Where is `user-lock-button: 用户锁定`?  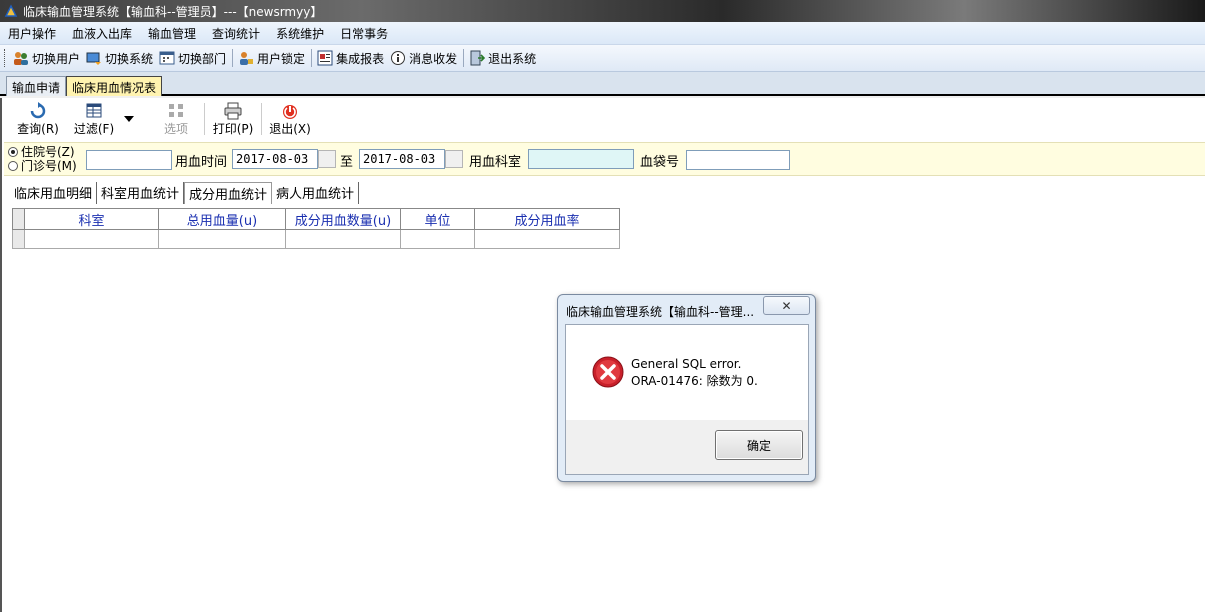
user-lock-button: 用户锁定 is located at coordinates (271, 58).